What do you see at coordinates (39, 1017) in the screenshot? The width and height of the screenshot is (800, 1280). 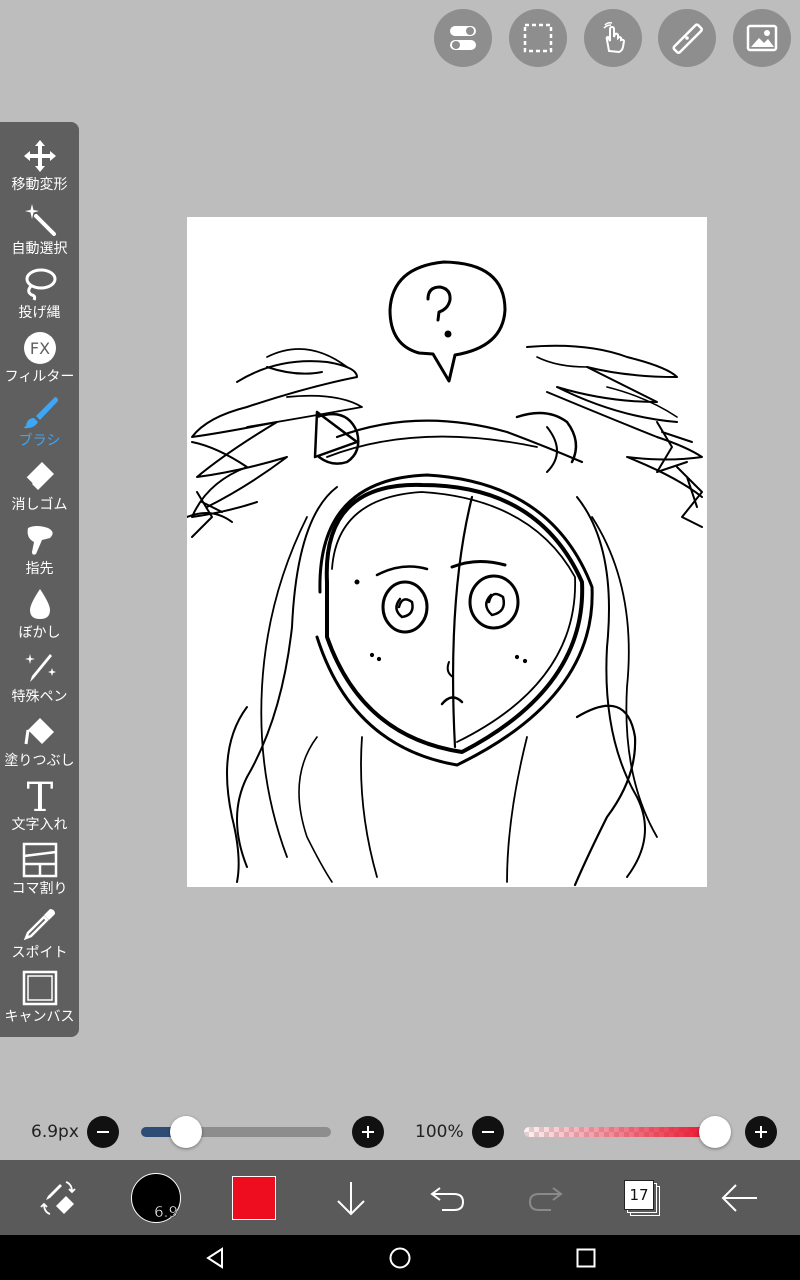 I see `tool-label: キャンバス` at bounding box center [39, 1017].